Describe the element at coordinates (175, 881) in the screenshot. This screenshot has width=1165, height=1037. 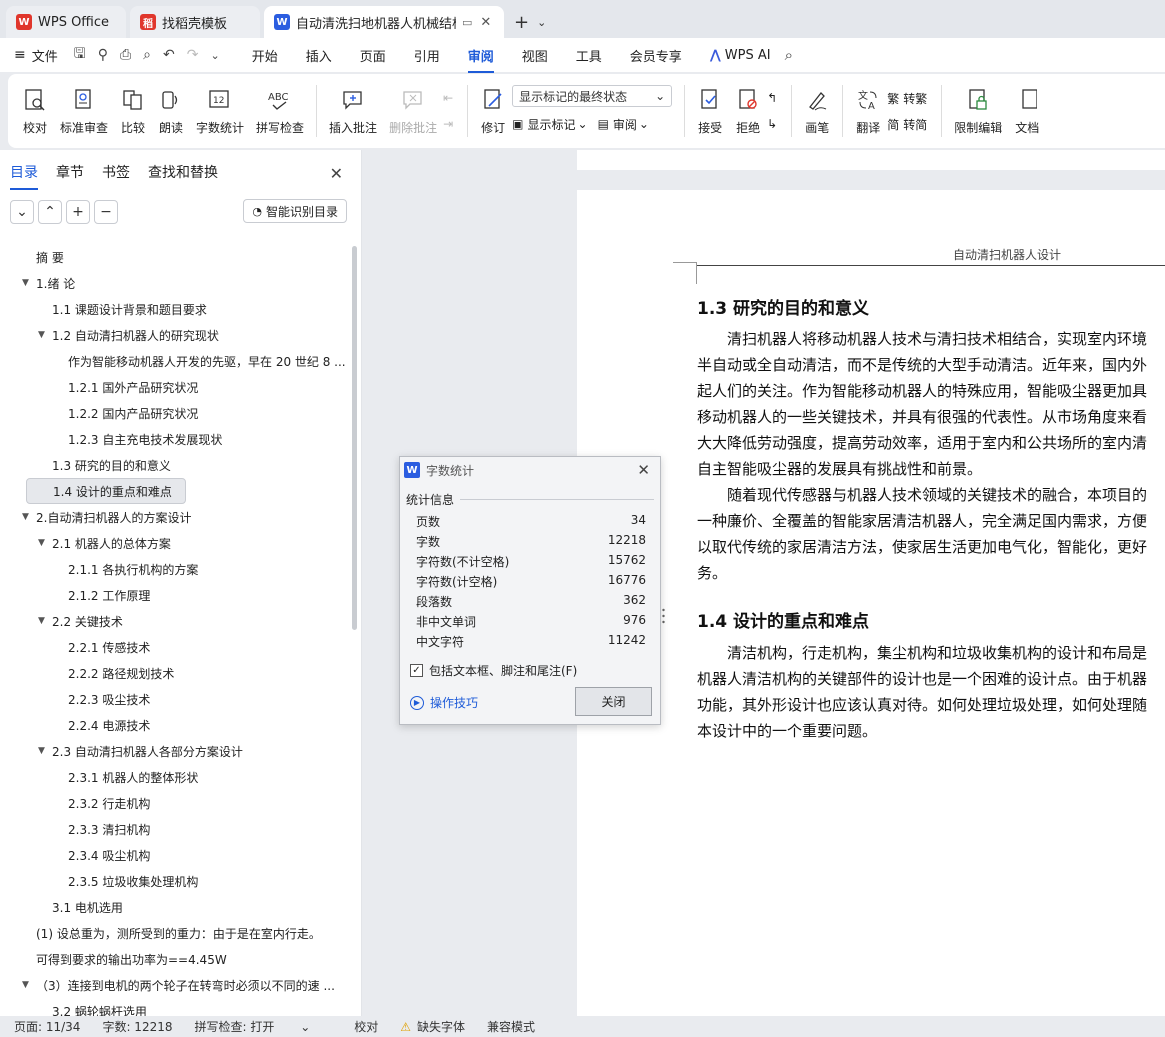
I see `toc-item: 2.3.5 垃圾收集处理机构` at that location.